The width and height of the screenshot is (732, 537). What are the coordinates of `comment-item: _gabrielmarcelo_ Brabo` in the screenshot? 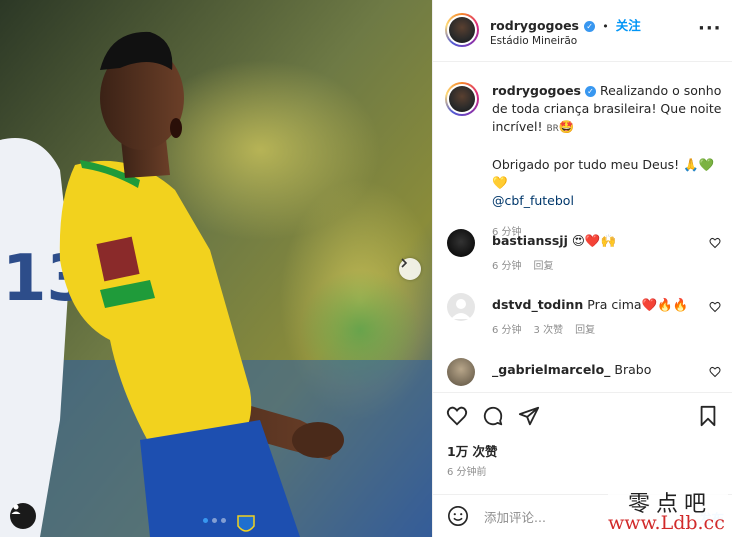 It's located at (582, 375).